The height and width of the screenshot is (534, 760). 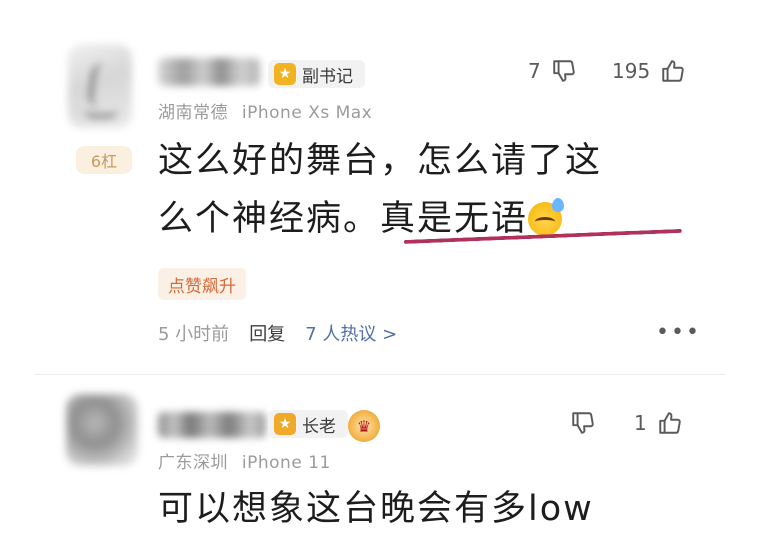 What do you see at coordinates (319, 426) in the screenshot?
I see `badge-label: 长老` at bounding box center [319, 426].